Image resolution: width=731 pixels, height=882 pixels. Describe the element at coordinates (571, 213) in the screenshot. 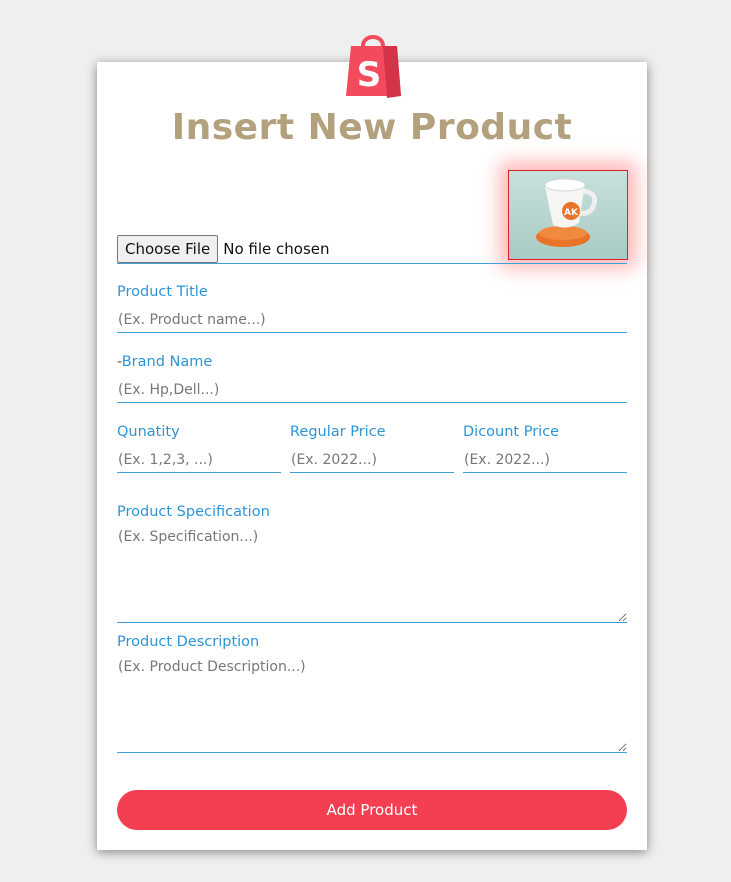

I see `preview-logo-text: AK` at that location.